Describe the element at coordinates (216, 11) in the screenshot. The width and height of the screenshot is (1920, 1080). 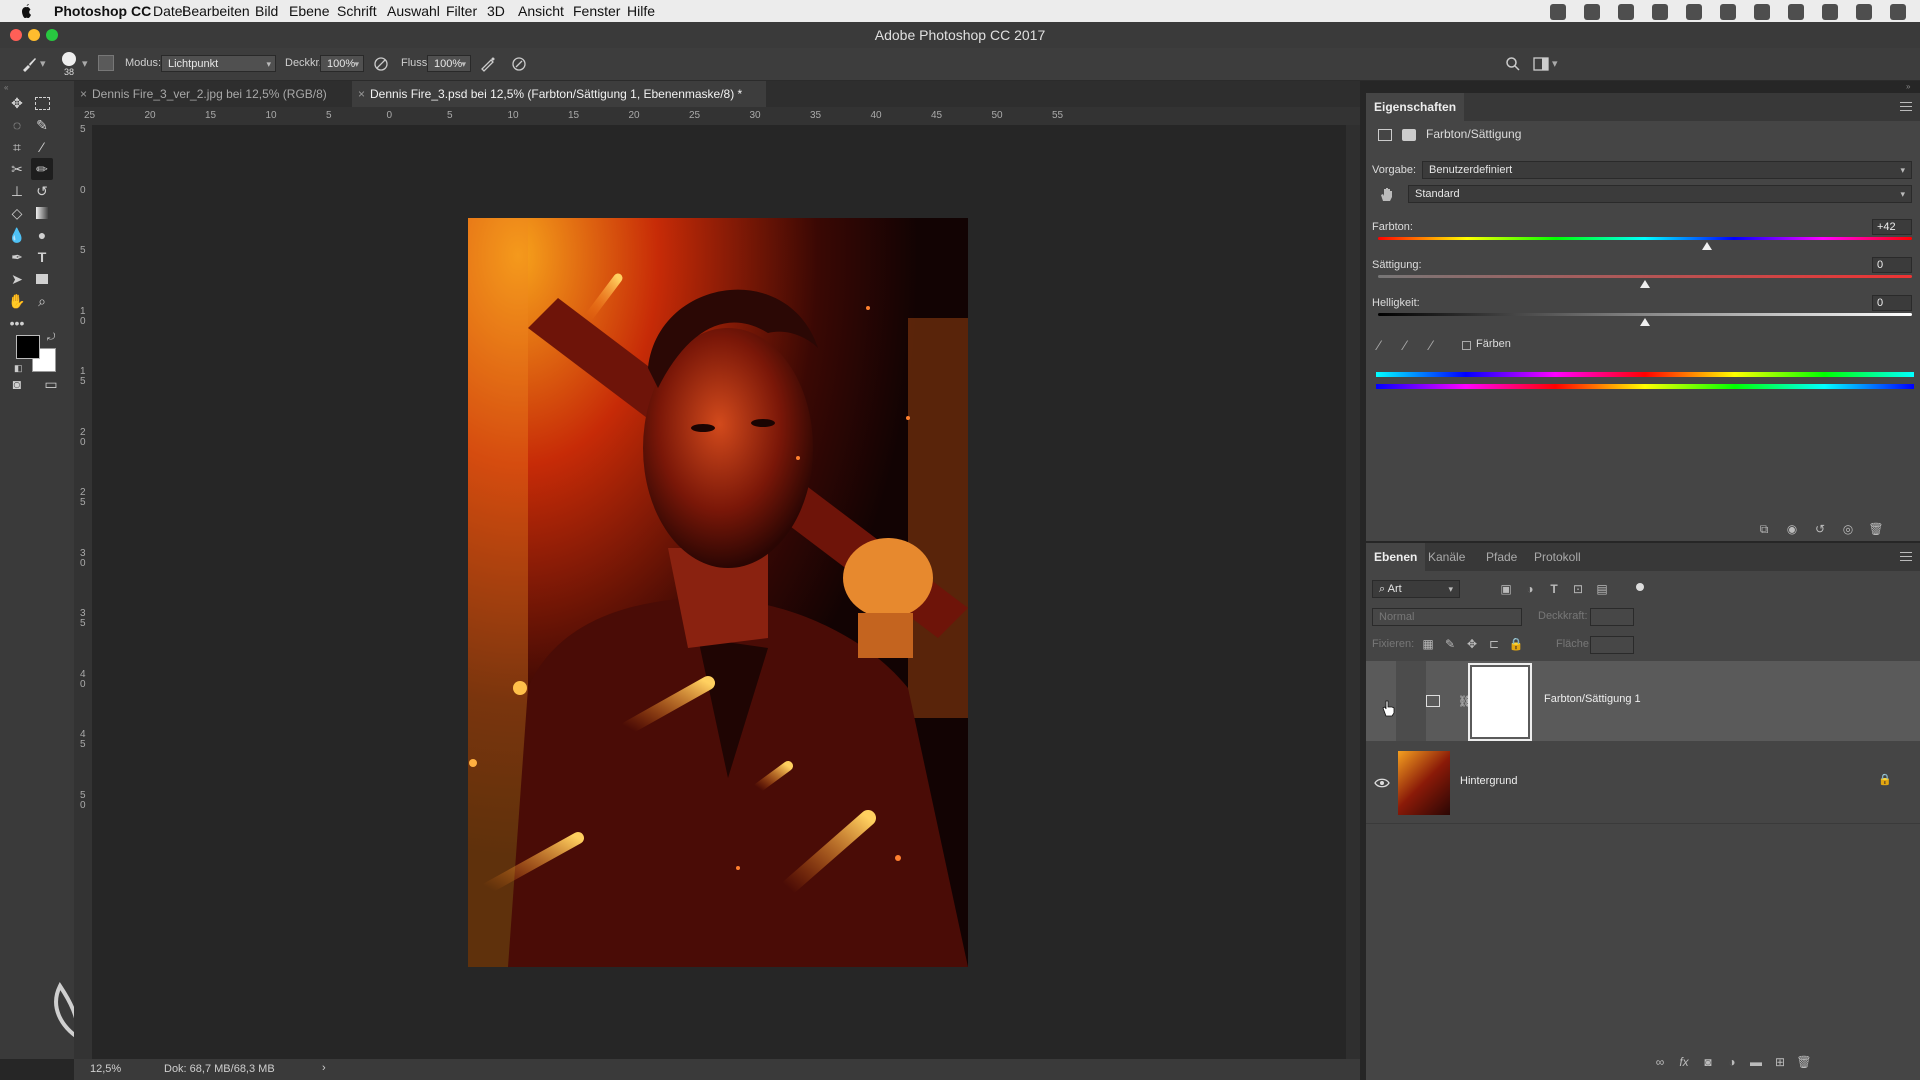
I see `menu-item-bearbeiten: Bearbeiten` at that location.